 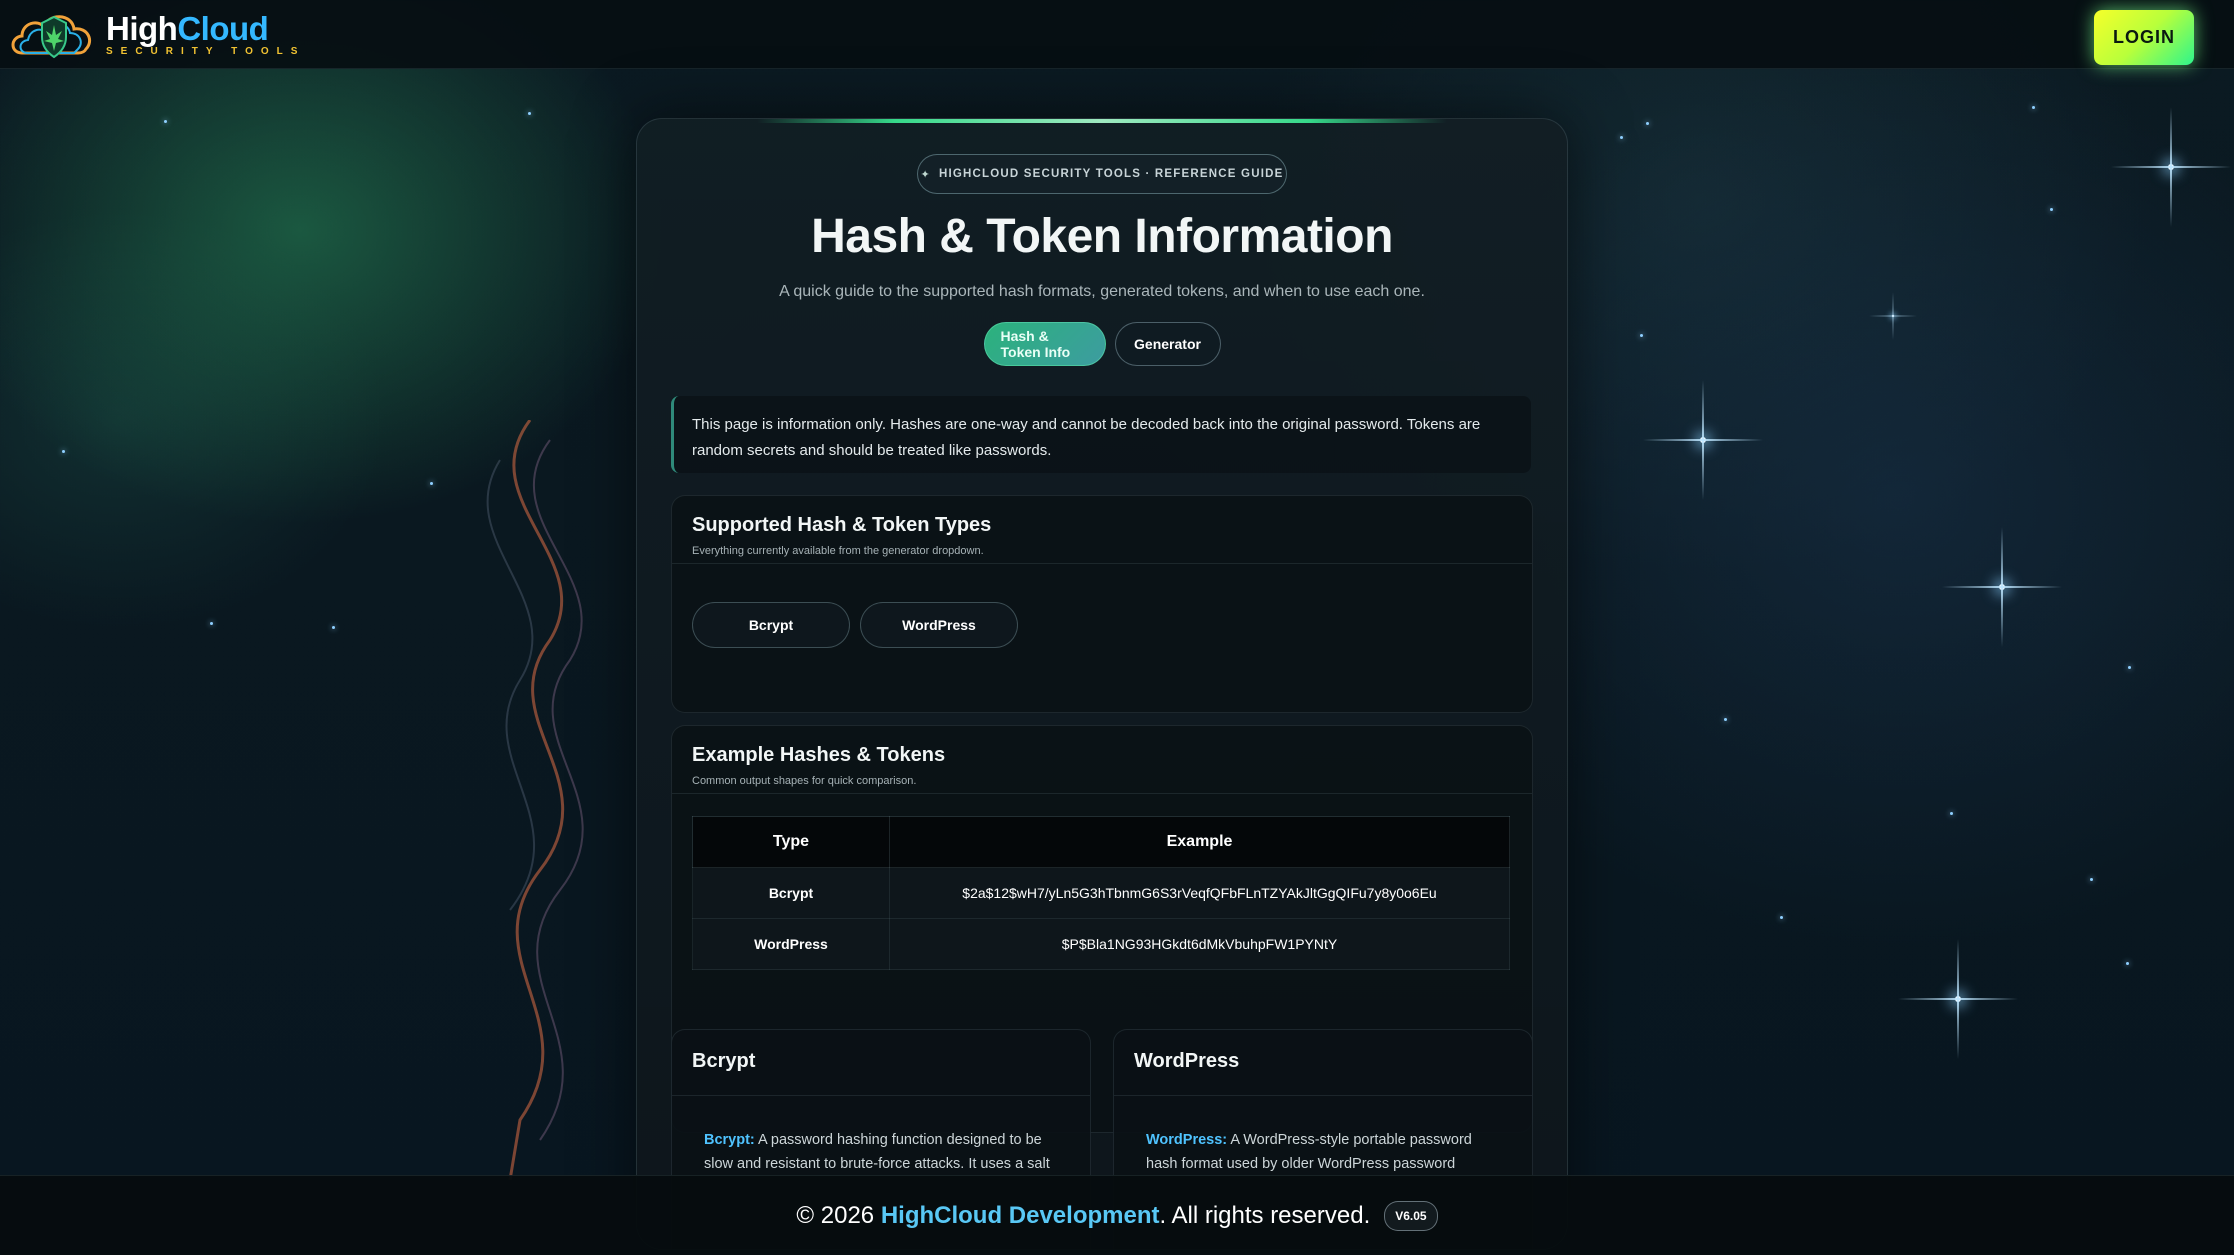 I want to click on tab-hash-token-info: Hash & Token Info, so click(x=1044, y=344).